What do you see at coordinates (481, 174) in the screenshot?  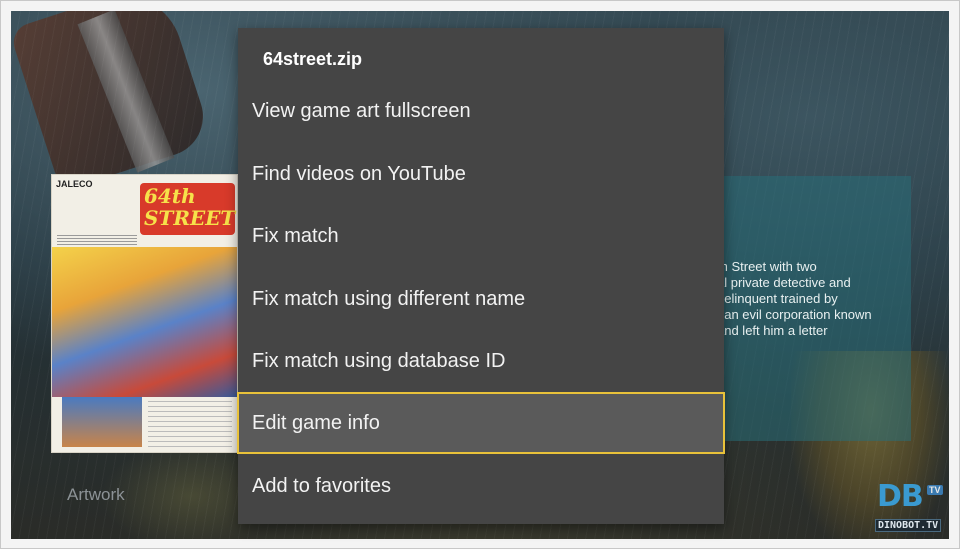 I see `menu-item-find-videos-on-youtube: Find videos on YouTube` at bounding box center [481, 174].